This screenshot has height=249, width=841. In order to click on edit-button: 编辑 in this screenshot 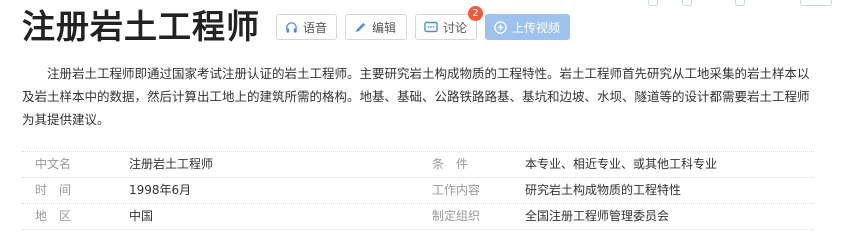, I will do `click(376, 27)`.